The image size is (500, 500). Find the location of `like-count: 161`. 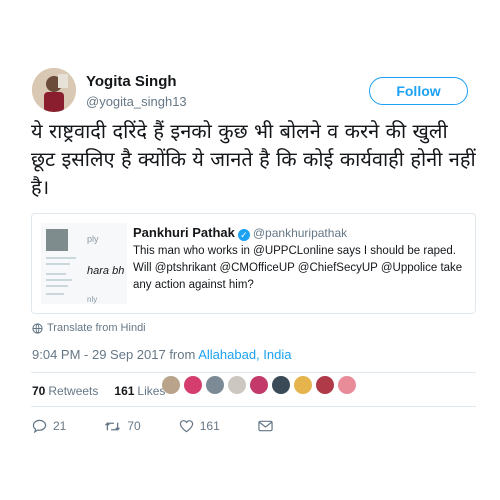

like-count: 161 is located at coordinates (209, 426).